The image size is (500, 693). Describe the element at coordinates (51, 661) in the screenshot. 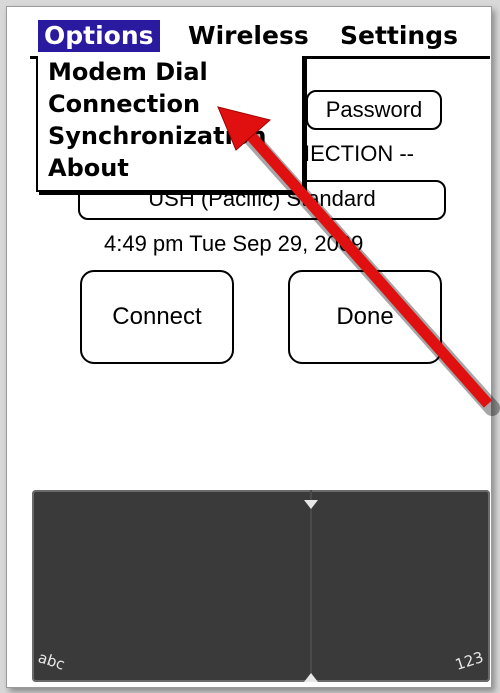

I see `graffiti-abc-label: abc` at that location.